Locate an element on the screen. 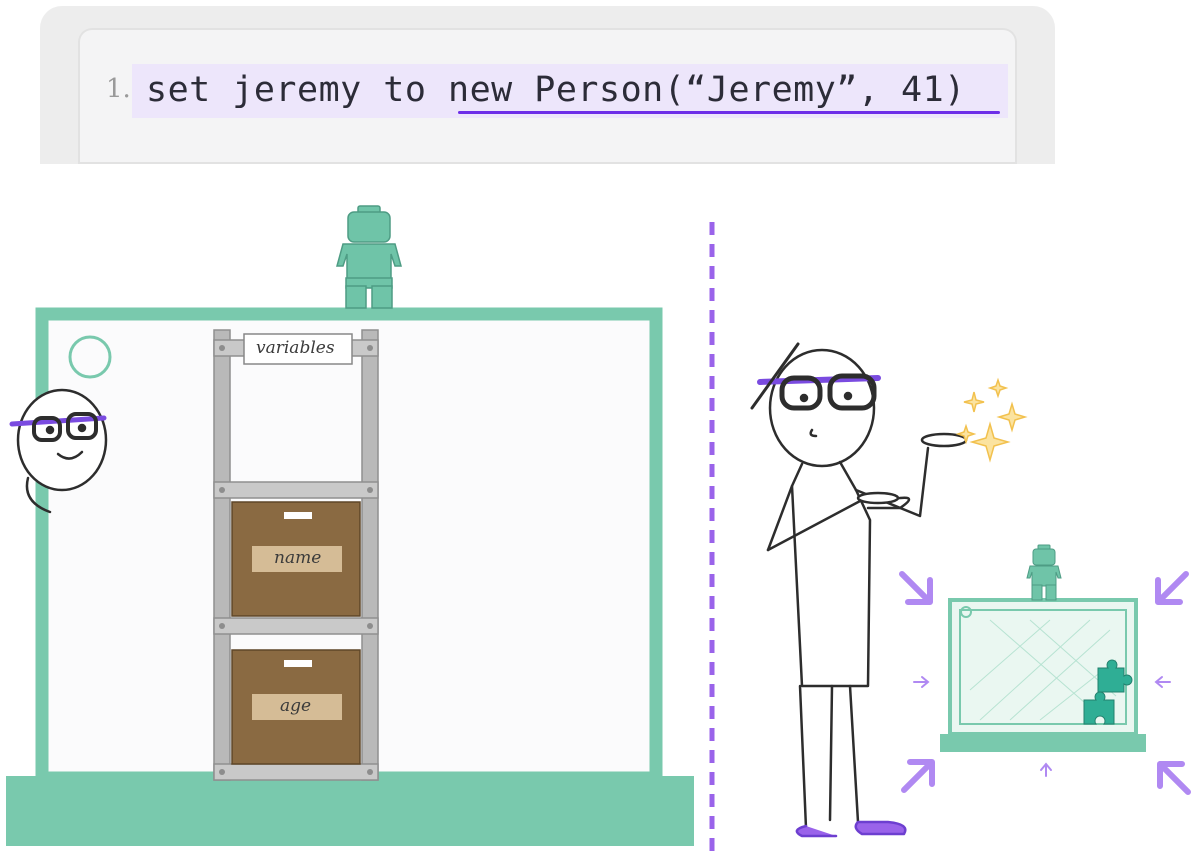  sparkle-icon is located at coordinates (991, 420).